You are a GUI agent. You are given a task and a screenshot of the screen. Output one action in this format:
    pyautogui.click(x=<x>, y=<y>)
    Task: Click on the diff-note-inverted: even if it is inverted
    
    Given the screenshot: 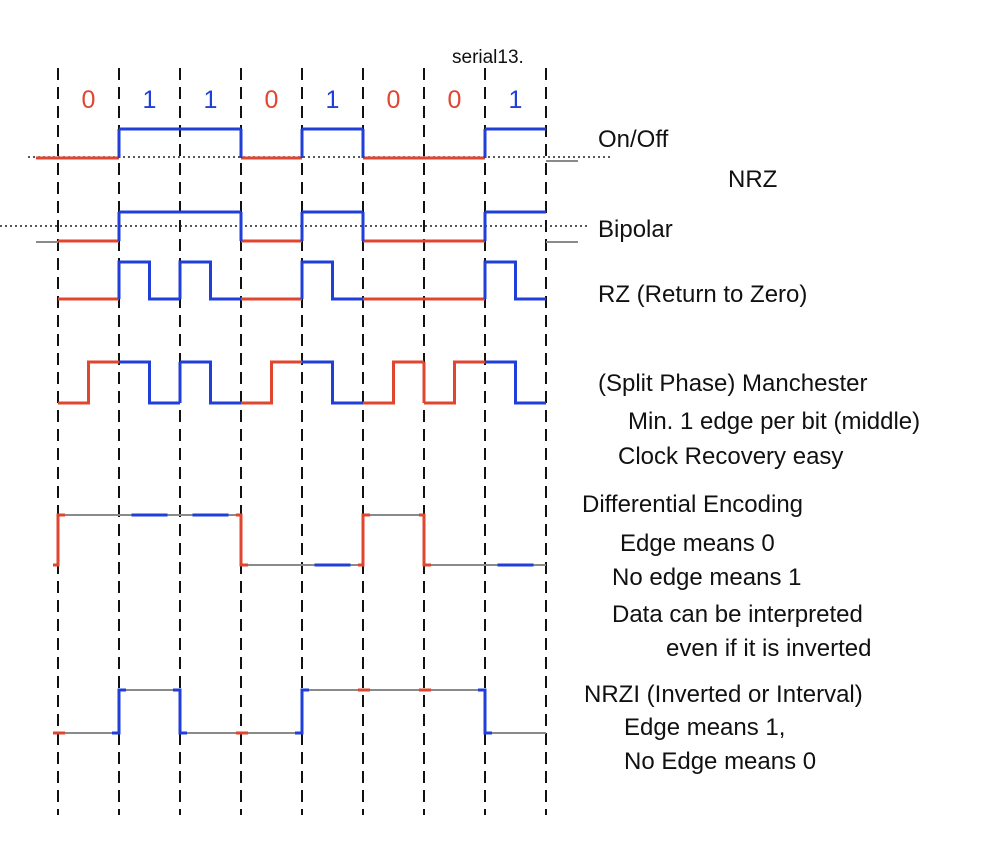 What is the action you would take?
    pyautogui.click(x=769, y=648)
    